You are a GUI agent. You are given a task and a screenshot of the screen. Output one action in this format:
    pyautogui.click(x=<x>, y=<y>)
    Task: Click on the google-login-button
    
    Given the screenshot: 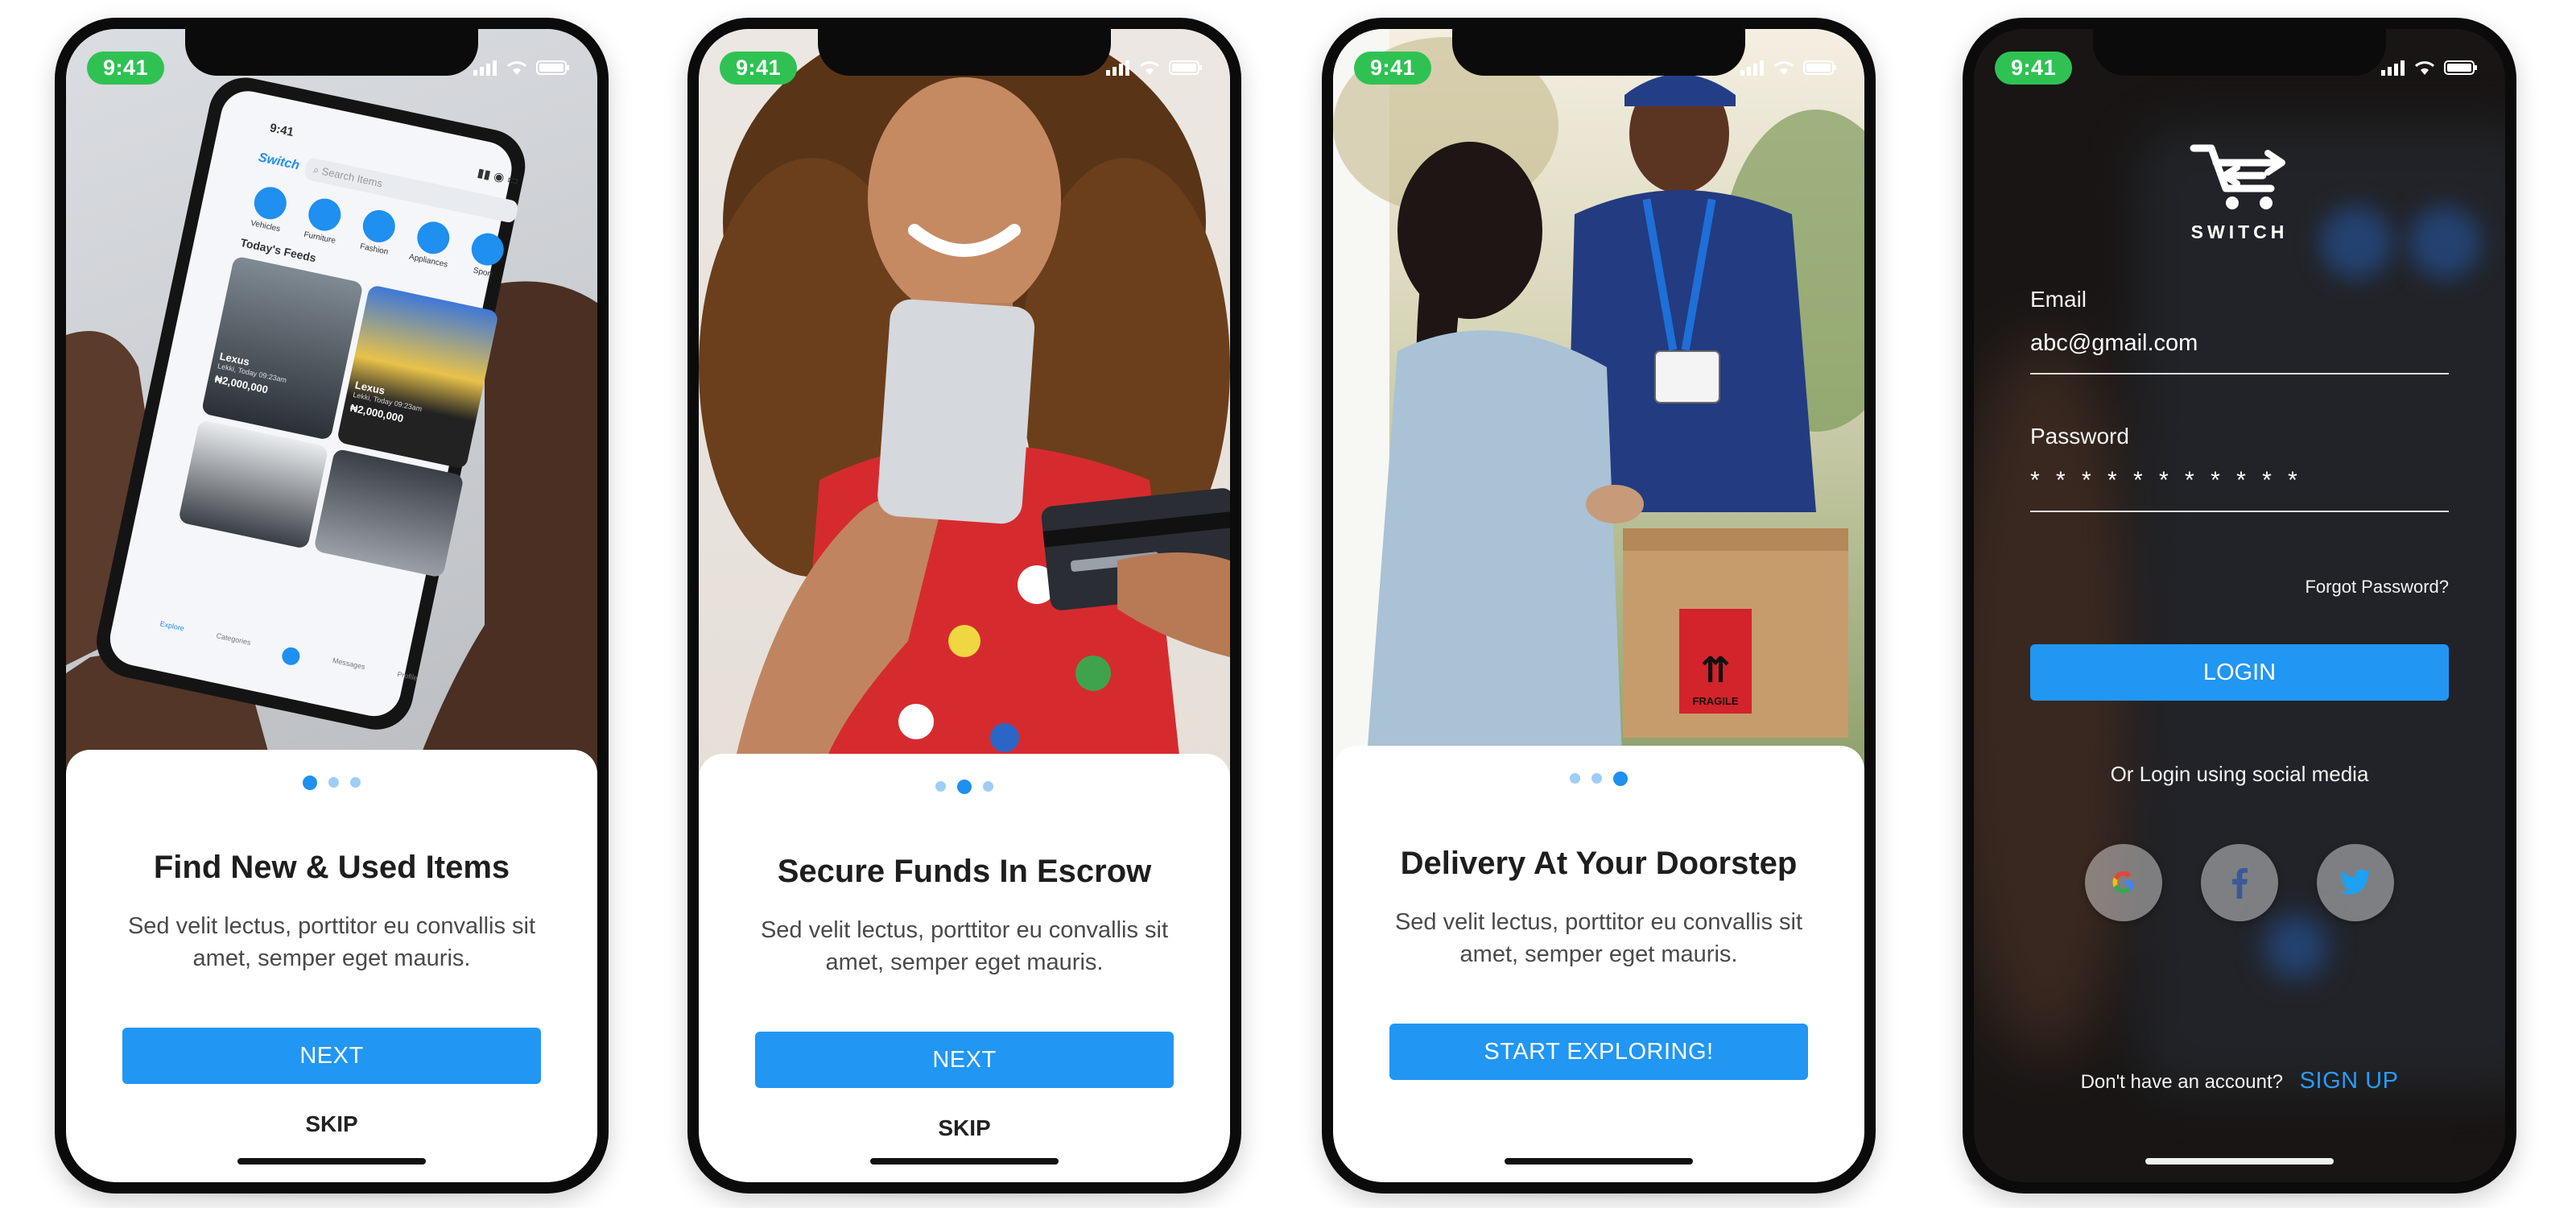 What is the action you would take?
    pyautogui.click(x=2123, y=882)
    